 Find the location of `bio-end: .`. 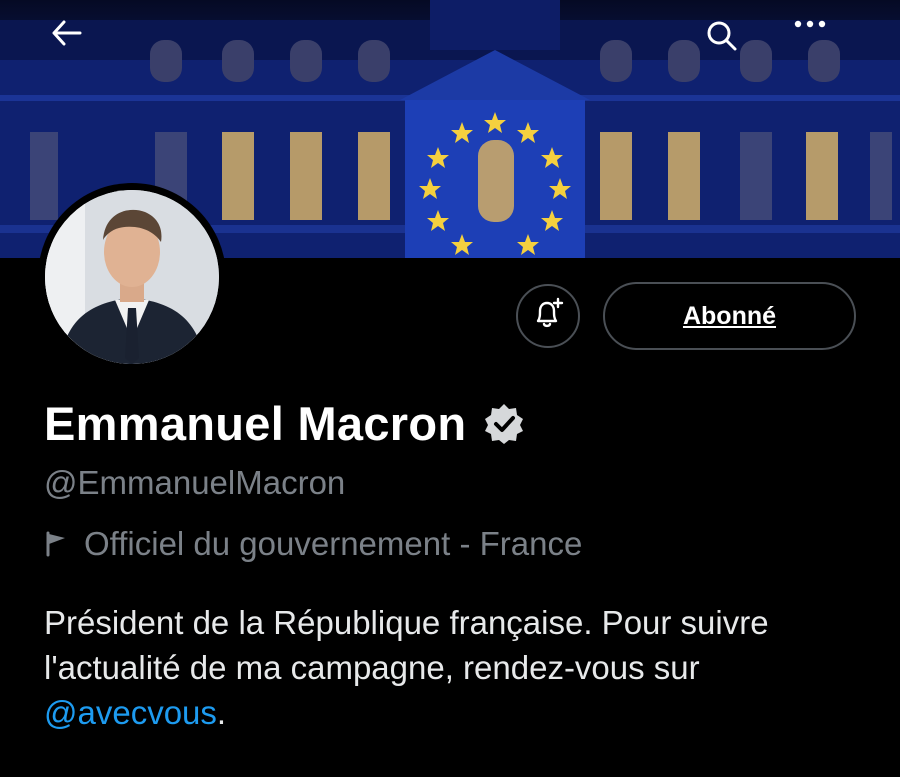

bio-end: . is located at coordinates (221, 712).